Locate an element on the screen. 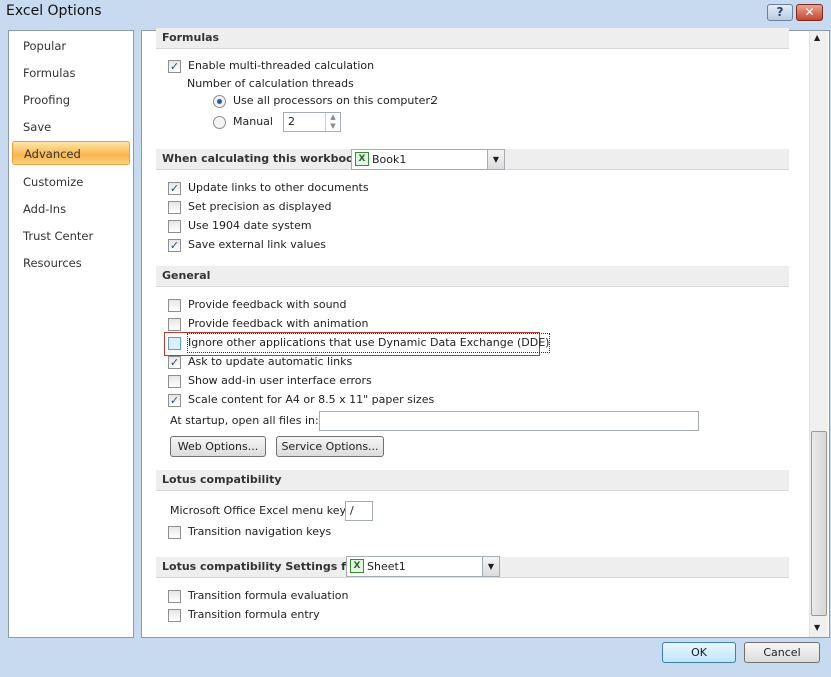 This screenshot has height=677, width=831. help-button: ? is located at coordinates (780, 12).